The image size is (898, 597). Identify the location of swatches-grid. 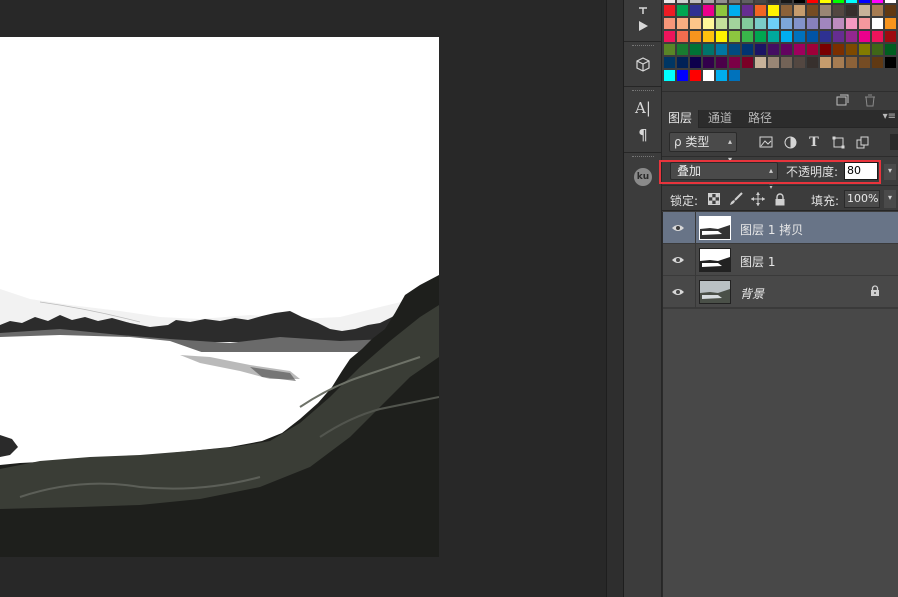
(781, 45).